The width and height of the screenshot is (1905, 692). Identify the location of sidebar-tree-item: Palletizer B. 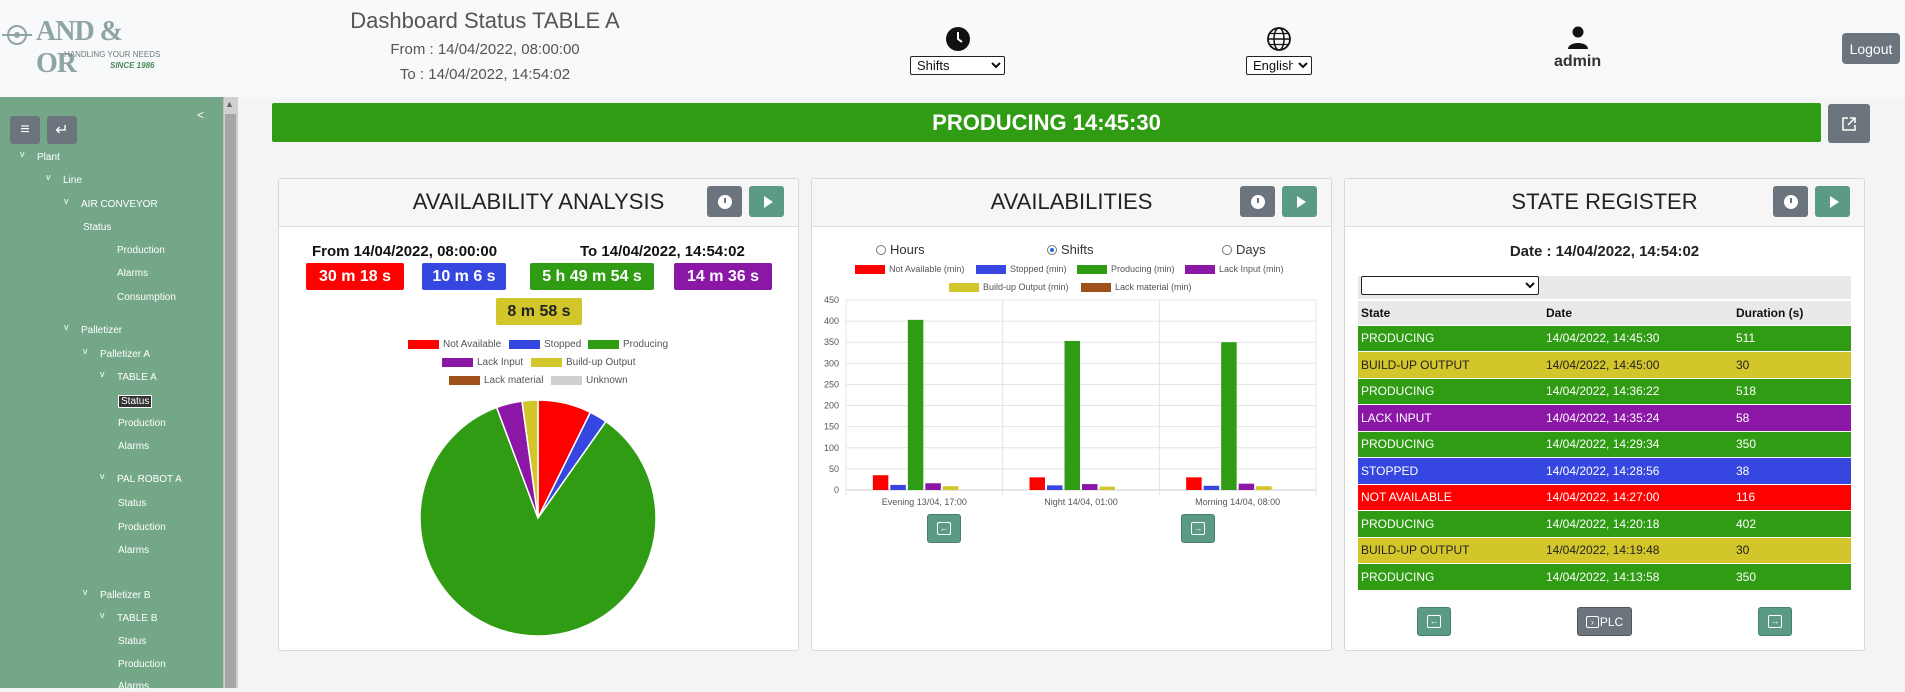
(125, 595).